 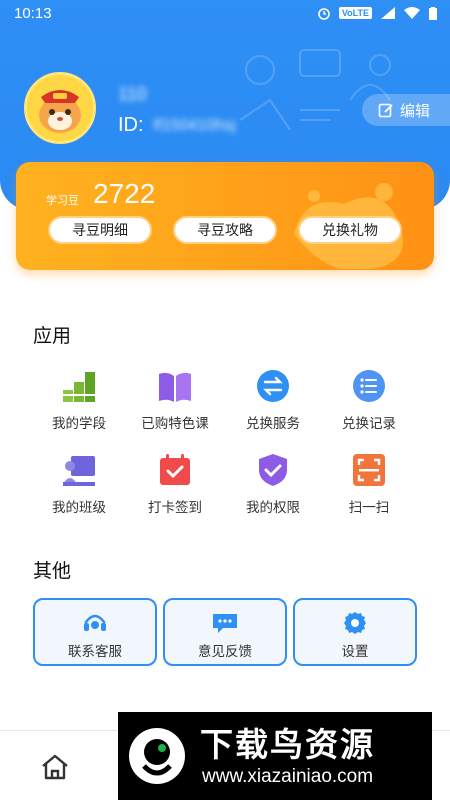 What do you see at coordinates (355, 13) in the screenshot?
I see `volte-badge: VoLTE` at bounding box center [355, 13].